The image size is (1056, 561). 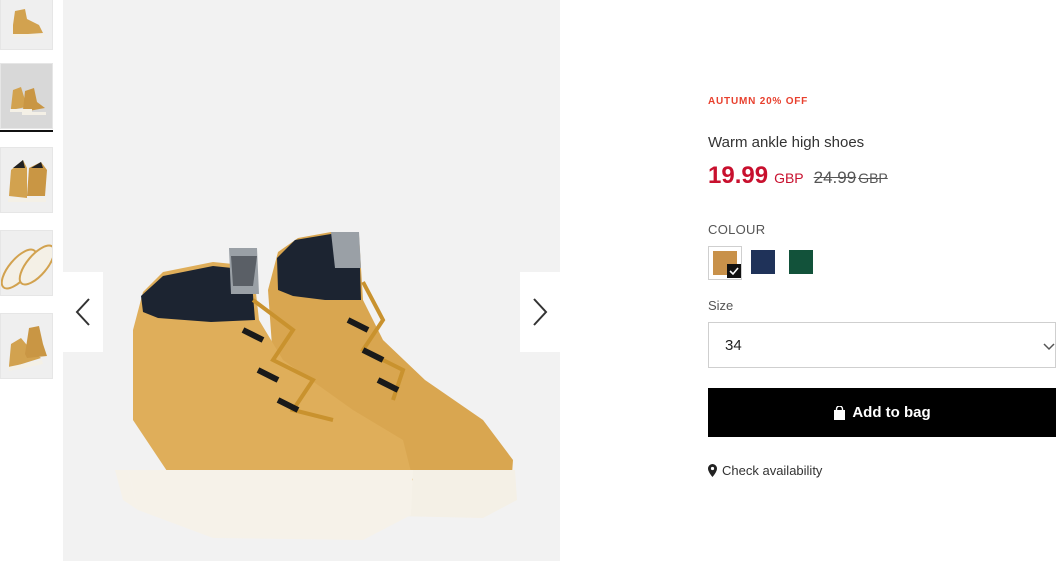 I want to click on size-selected-value: 34, so click(x=733, y=345).